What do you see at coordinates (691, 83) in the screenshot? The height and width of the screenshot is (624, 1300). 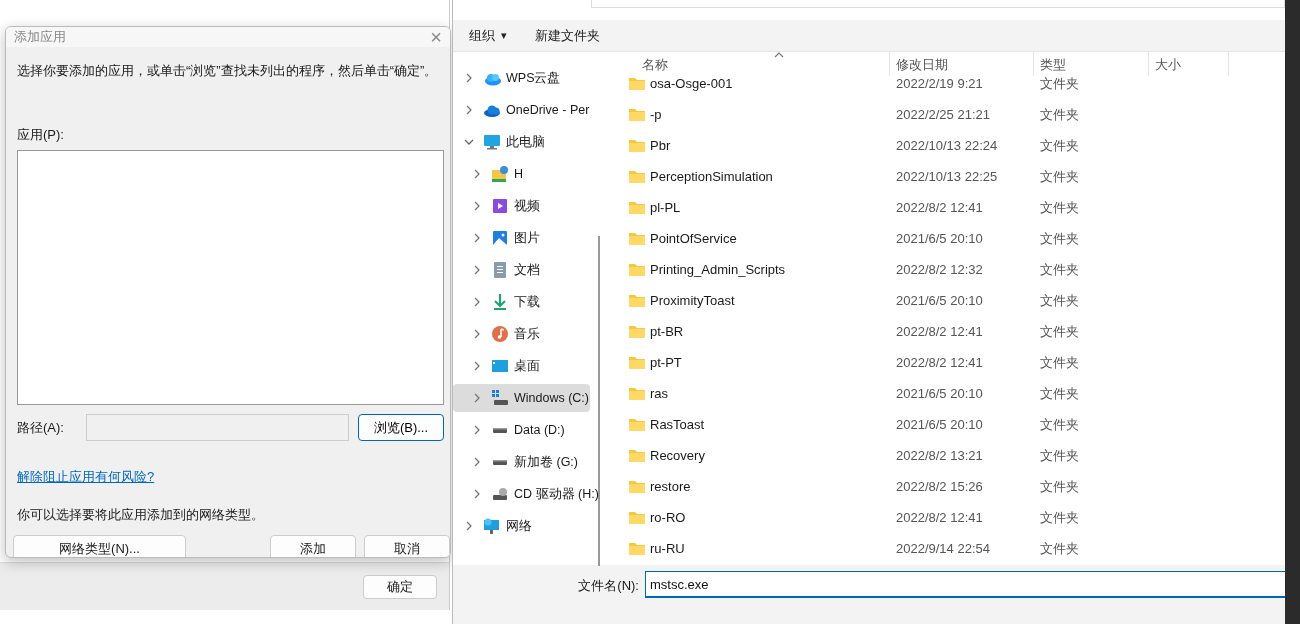 I see `file-name: osa-Osge-001` at bounding box center [691, 83].